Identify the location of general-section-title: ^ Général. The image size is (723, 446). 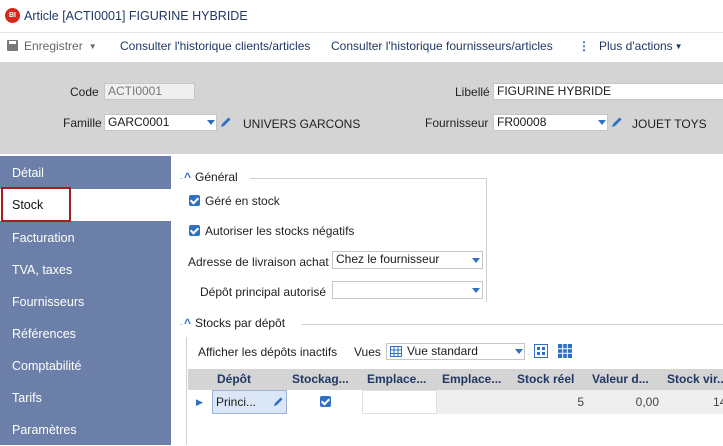
(211, 177).